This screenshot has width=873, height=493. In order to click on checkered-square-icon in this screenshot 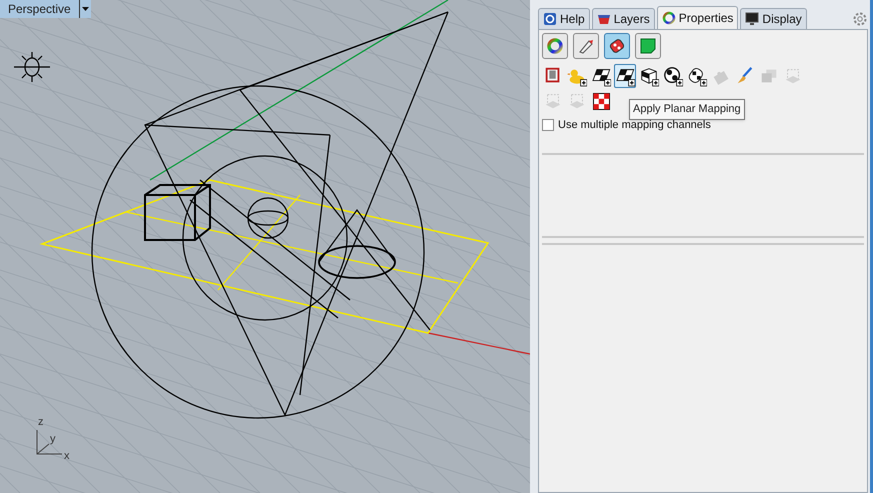, I will do `click(601, 101)`.